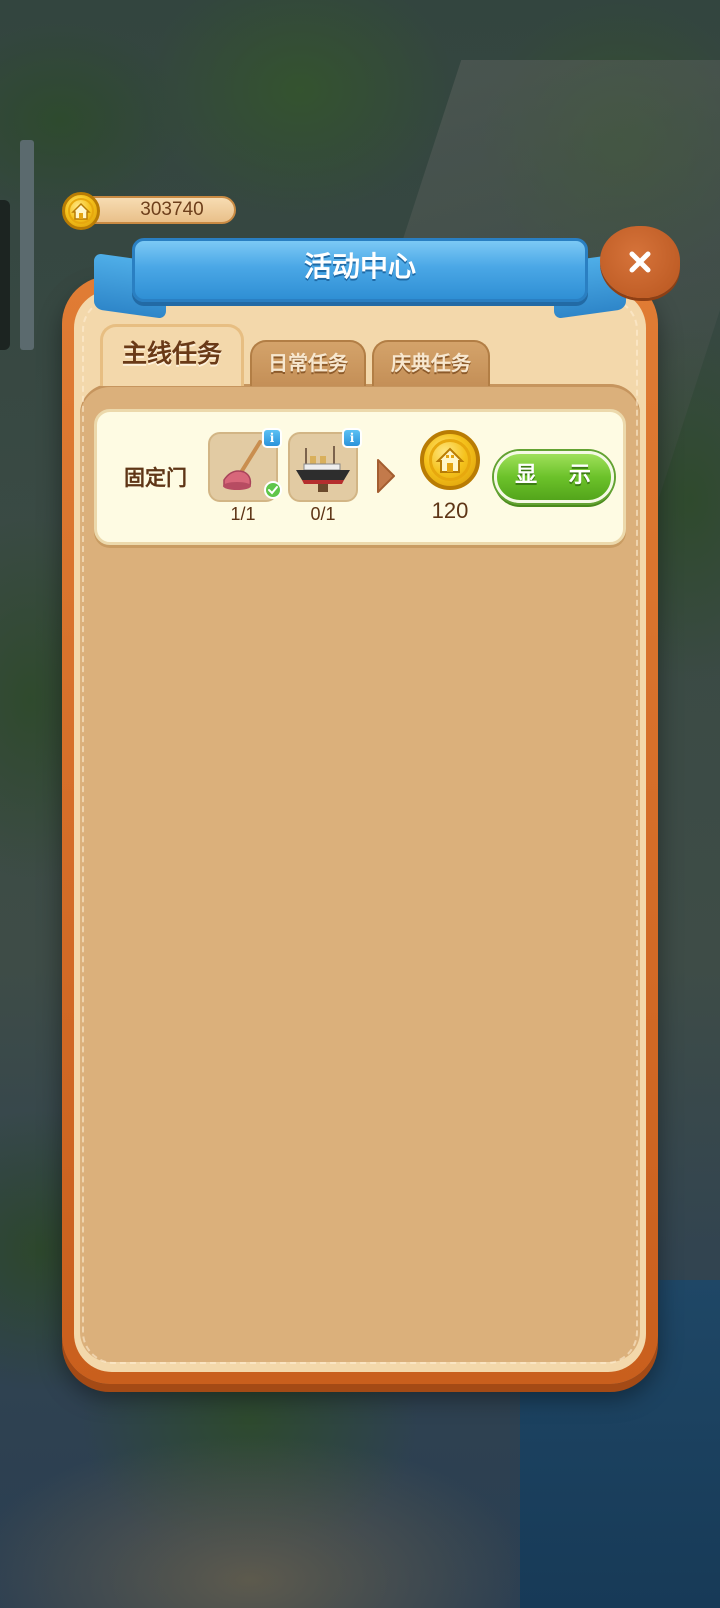 Image resolution: width=720 pixels, height=1608 pixels. I want to click on tab-main-tasks: 主线任务, so click(172, 355).